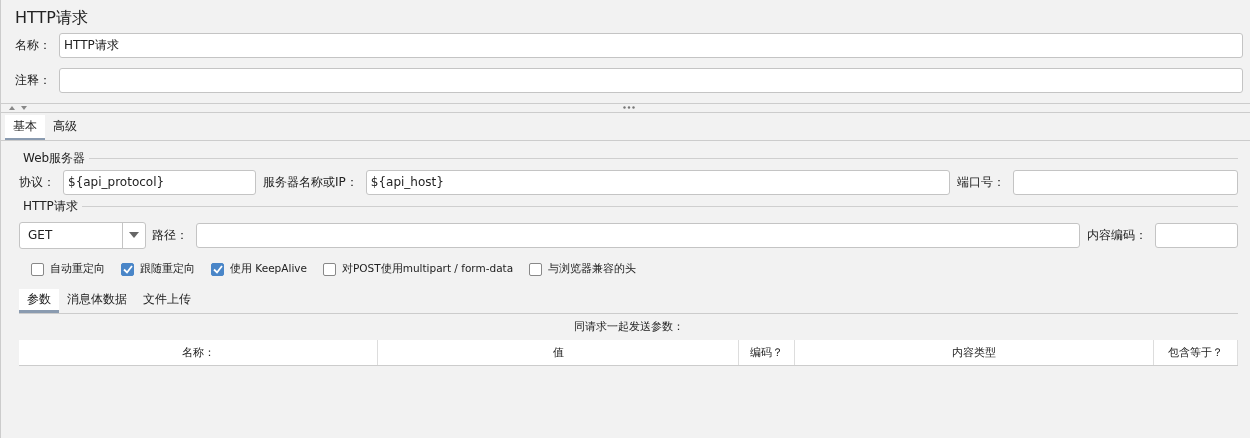 The image size is (1250, 438). What do you see at coordinates (767, 352) in the screenshot?
I see `column-header: 编码？` at bounding box center [767, 352].